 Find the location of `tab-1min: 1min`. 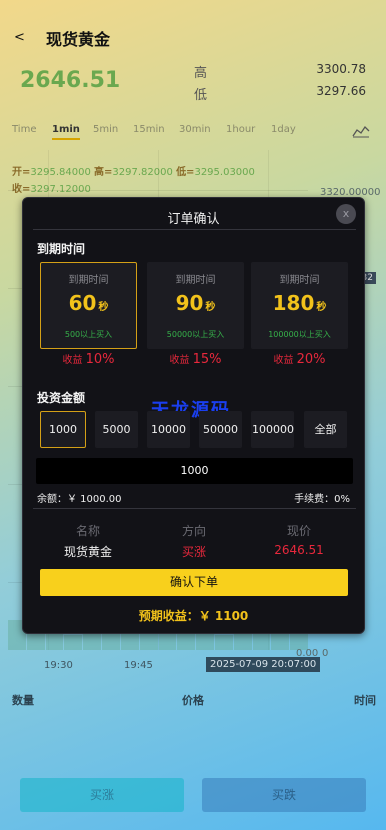

tab-1min: 1min is located at coordinates (66, 132).